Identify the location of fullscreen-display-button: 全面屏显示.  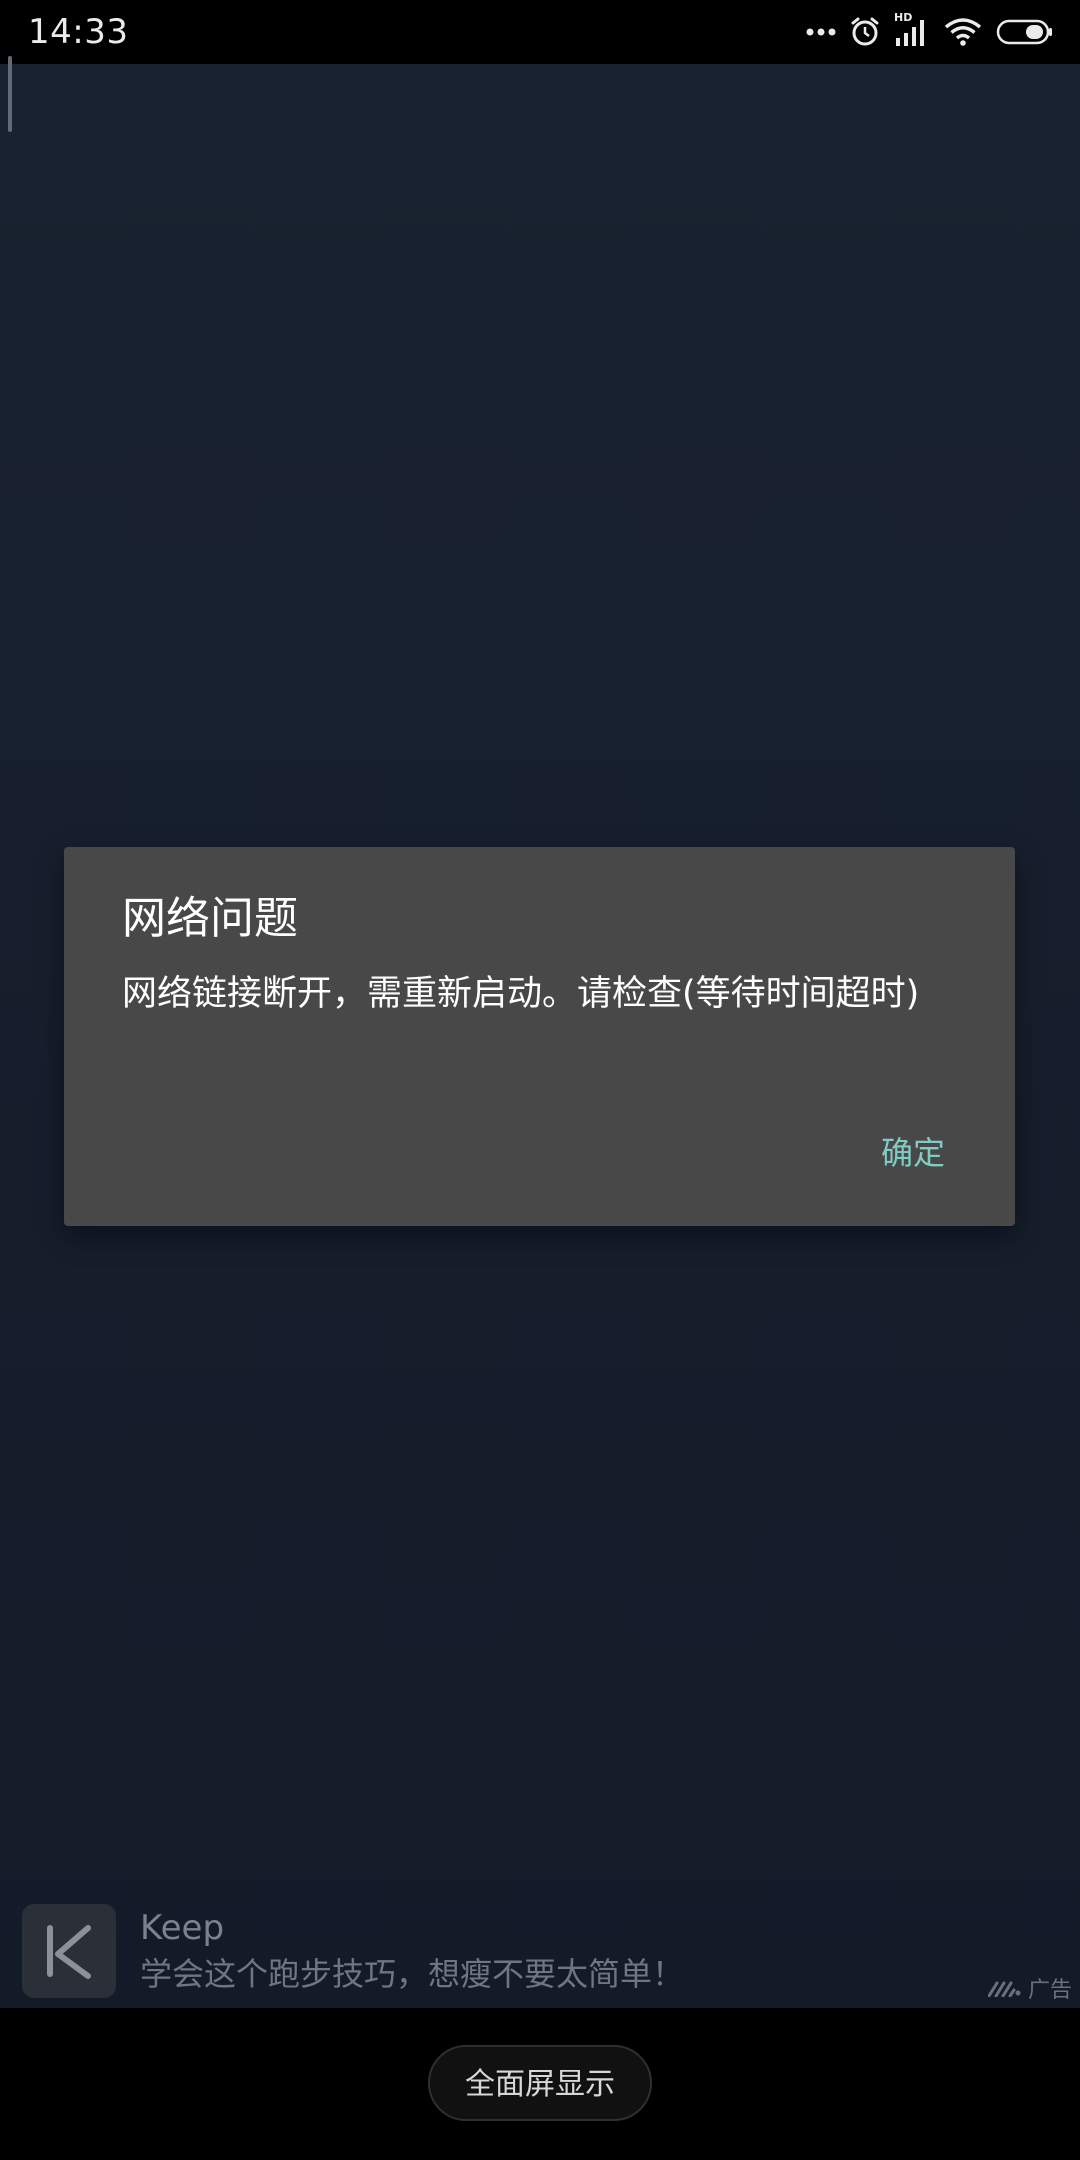
(540, 2083).